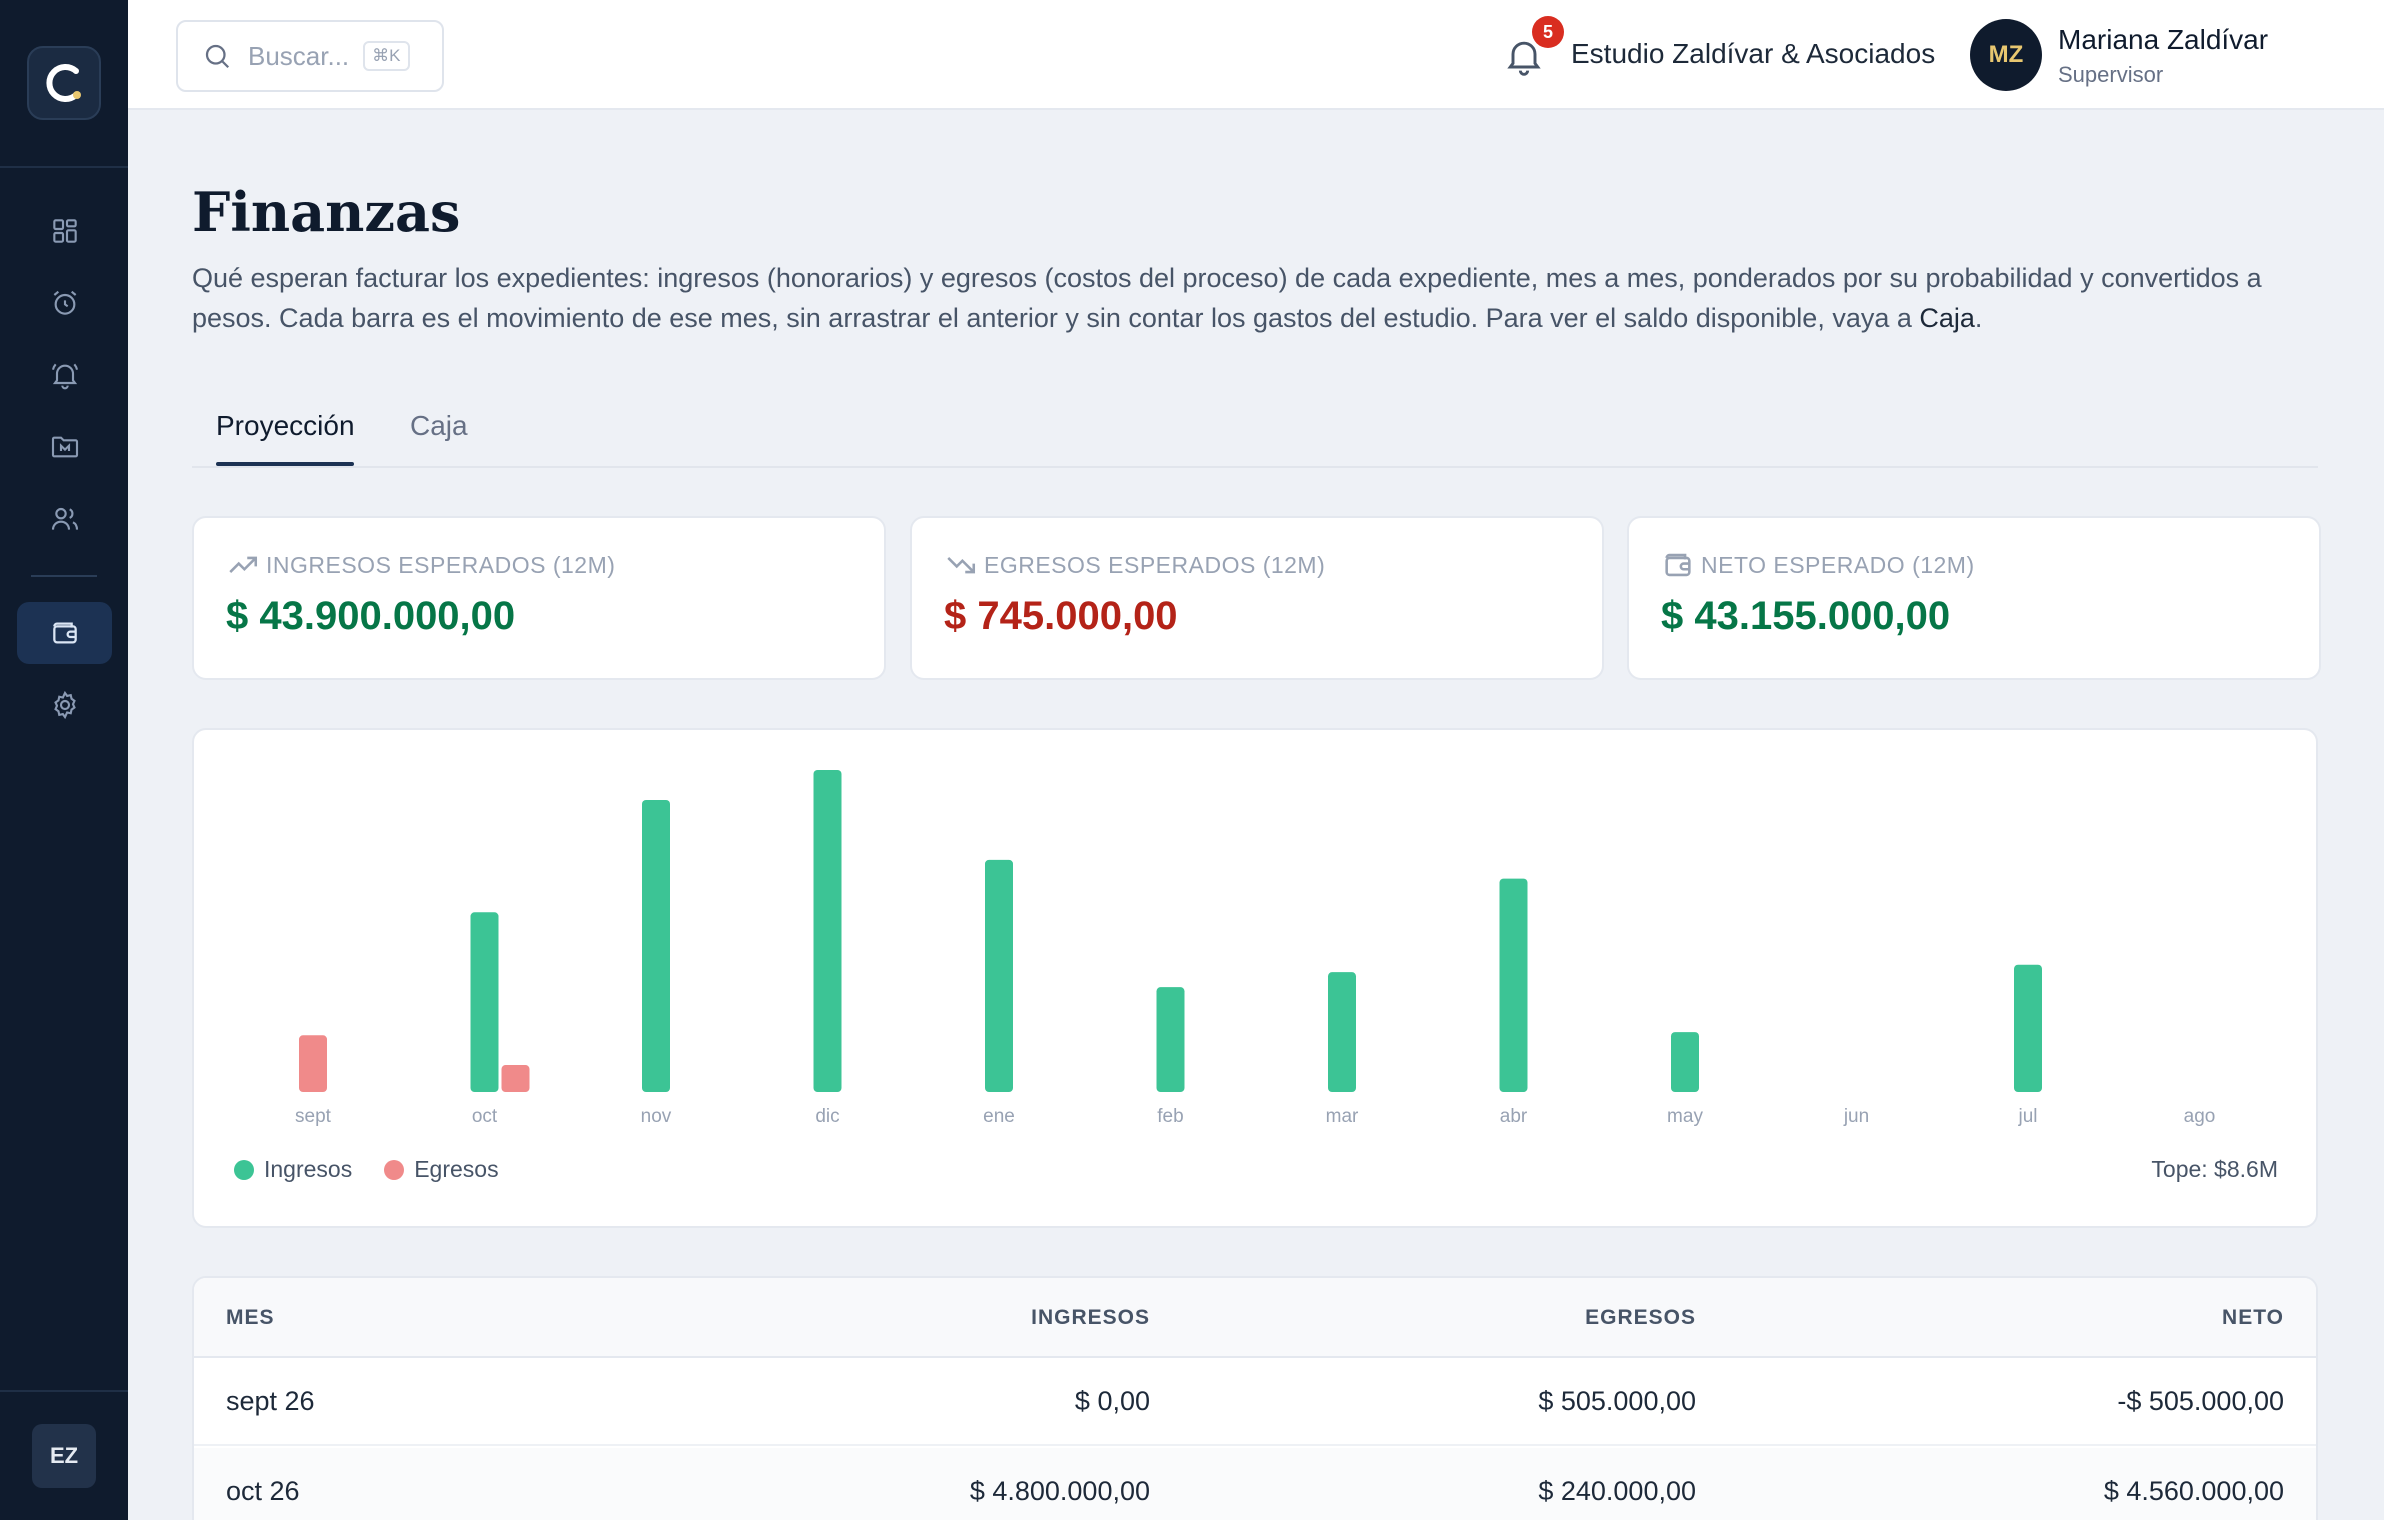 The width and height of the screenshot is (2384, 1520). What do you see at coordinates (1640, 1317) in the screenshot?
I see `column-header-egresos: EGRESOS` at bounding box center [1640, 1317].